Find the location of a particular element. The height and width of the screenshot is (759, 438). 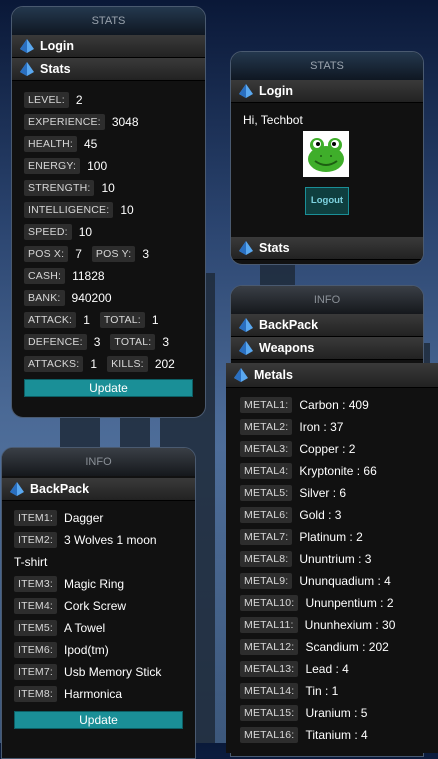

stat-row-speed: SPEED: 10 is located at coordinates (108, 232).